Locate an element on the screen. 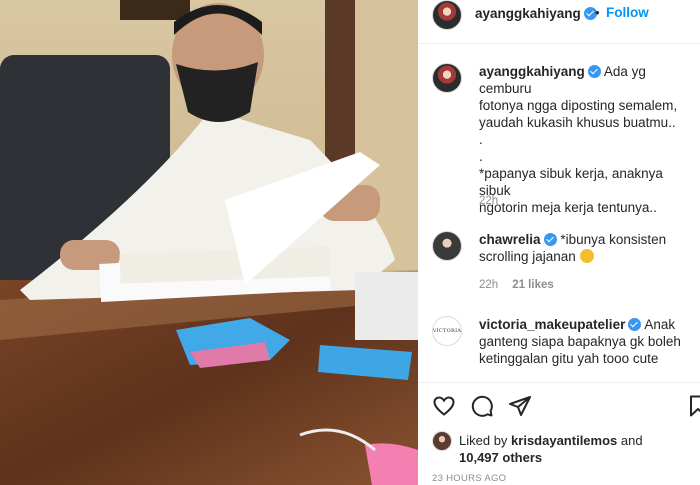  caption-time: 22h is located at coordinates (488, 201).